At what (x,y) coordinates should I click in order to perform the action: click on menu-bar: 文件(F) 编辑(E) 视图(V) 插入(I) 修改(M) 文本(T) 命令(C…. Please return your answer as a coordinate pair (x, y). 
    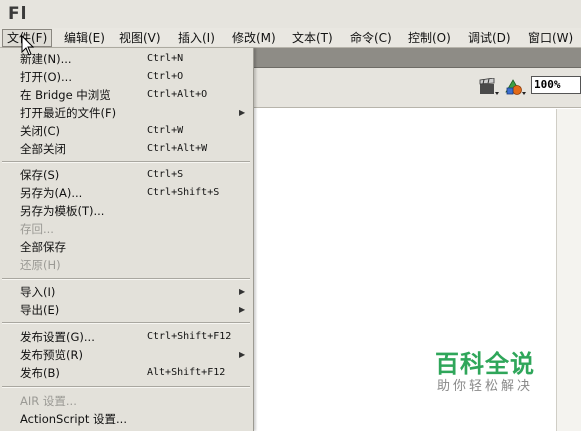
    Looking at the image, I should click on (290, 38).